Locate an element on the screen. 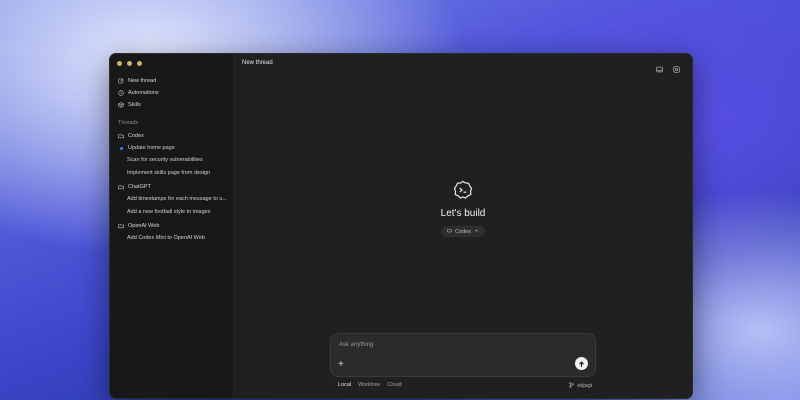 This screenshot has width=800, height=400. thread-item: Add a new football style to images is located at coordinates (168, 212).